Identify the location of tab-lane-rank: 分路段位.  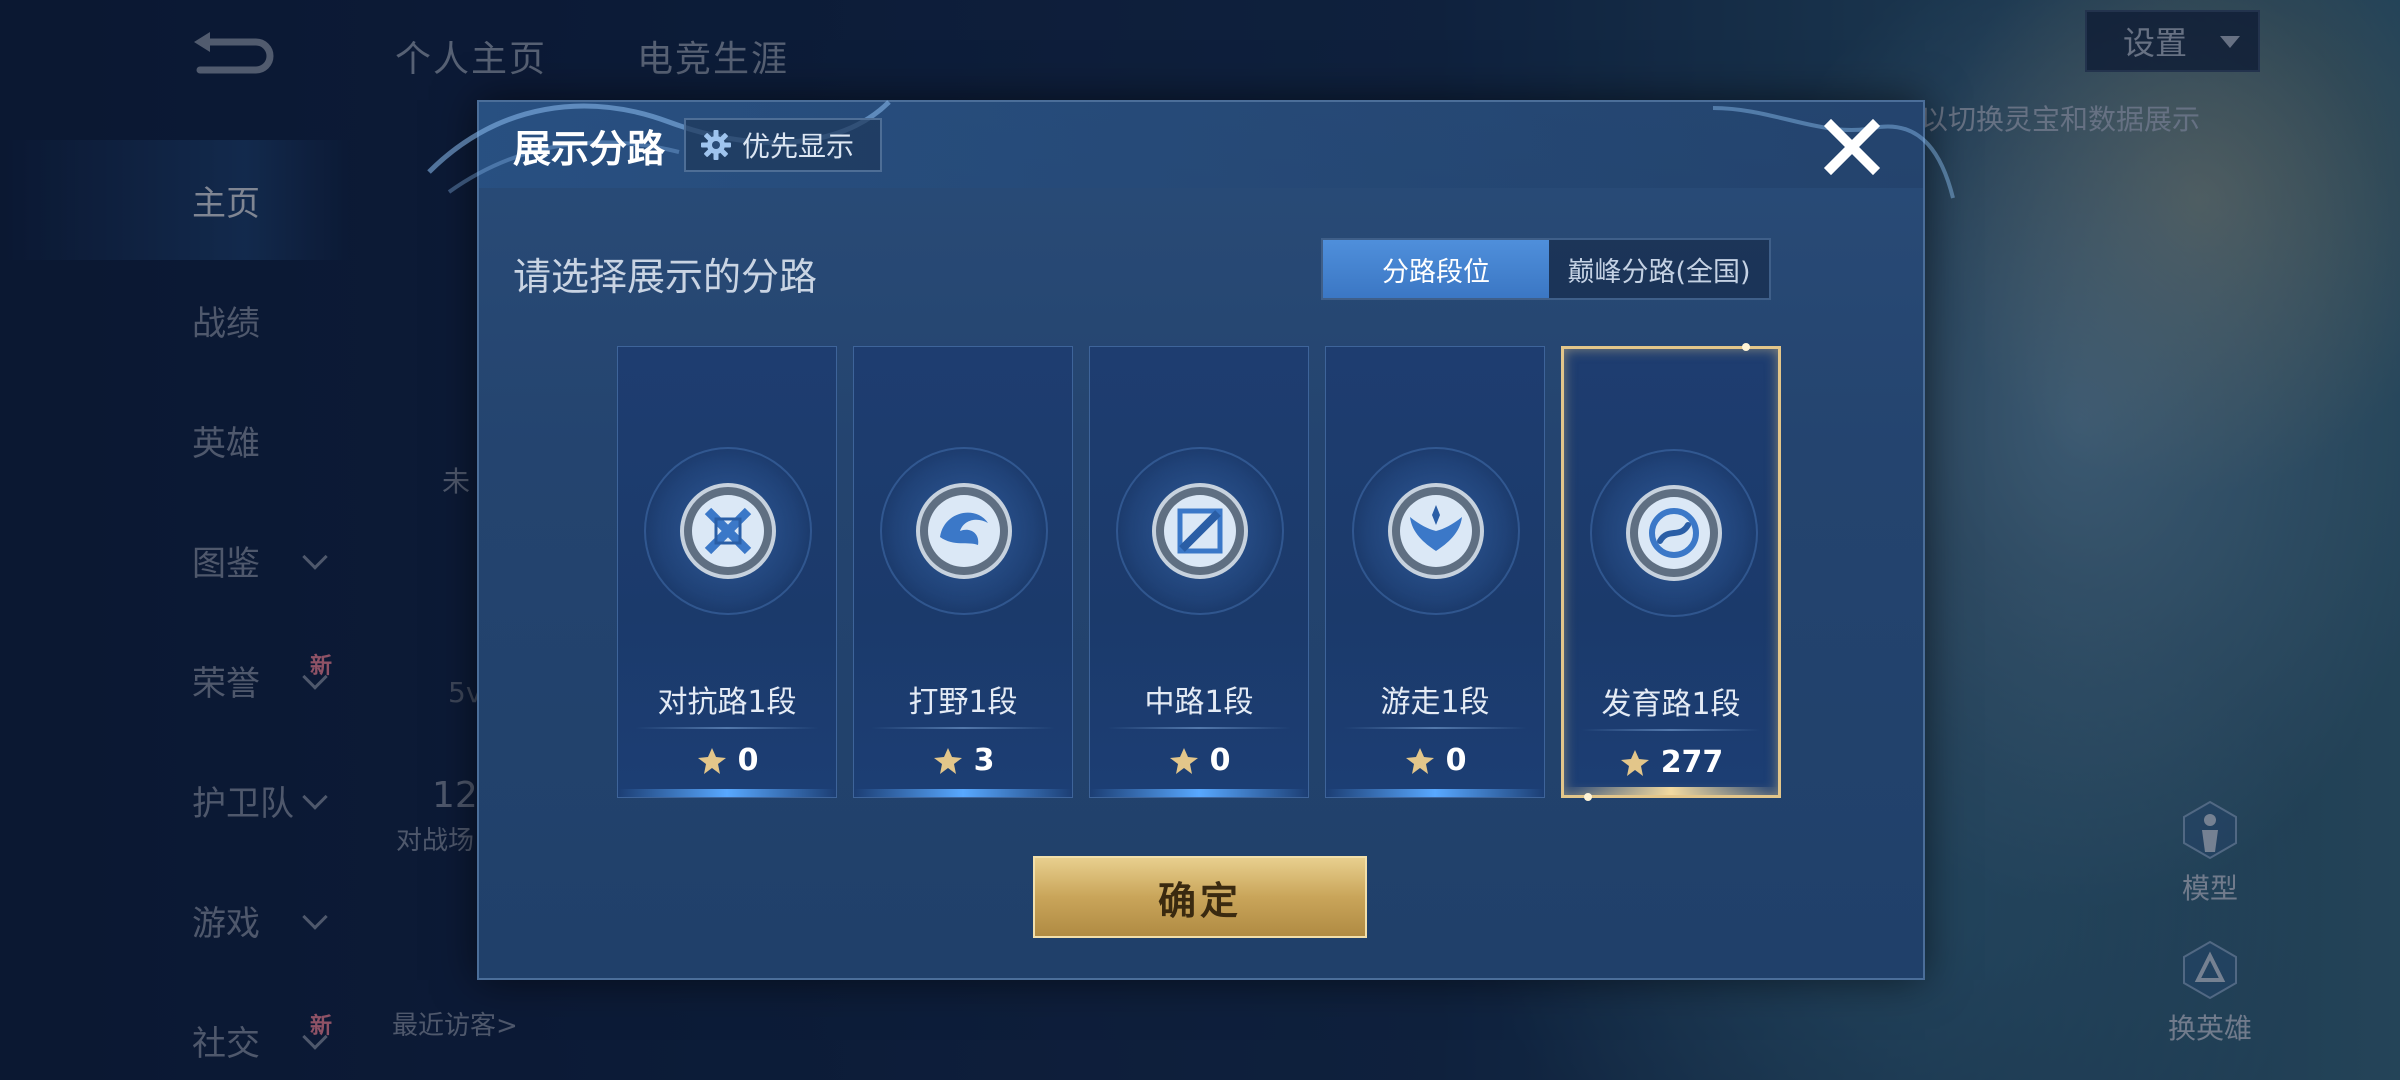
(1436, 269).